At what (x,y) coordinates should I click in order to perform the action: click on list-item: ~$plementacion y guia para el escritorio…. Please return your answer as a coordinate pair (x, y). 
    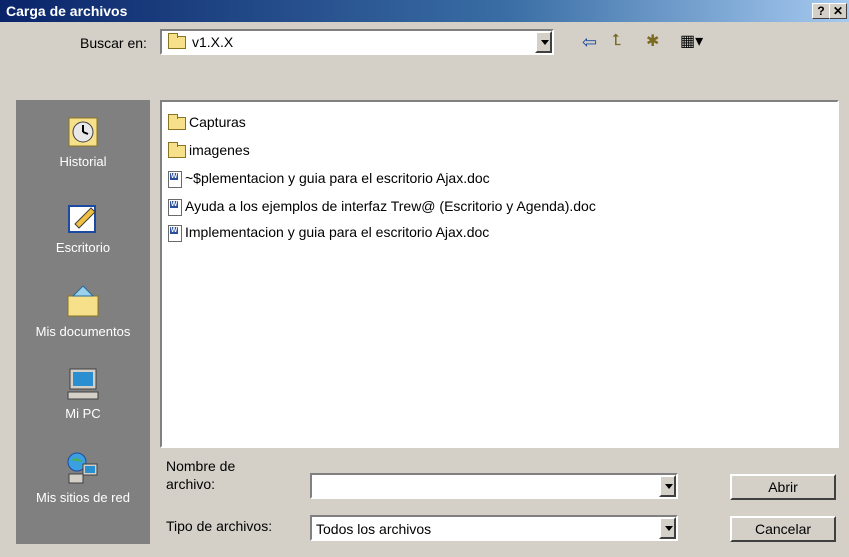
    Looking at the image, I should click on (329, 178).